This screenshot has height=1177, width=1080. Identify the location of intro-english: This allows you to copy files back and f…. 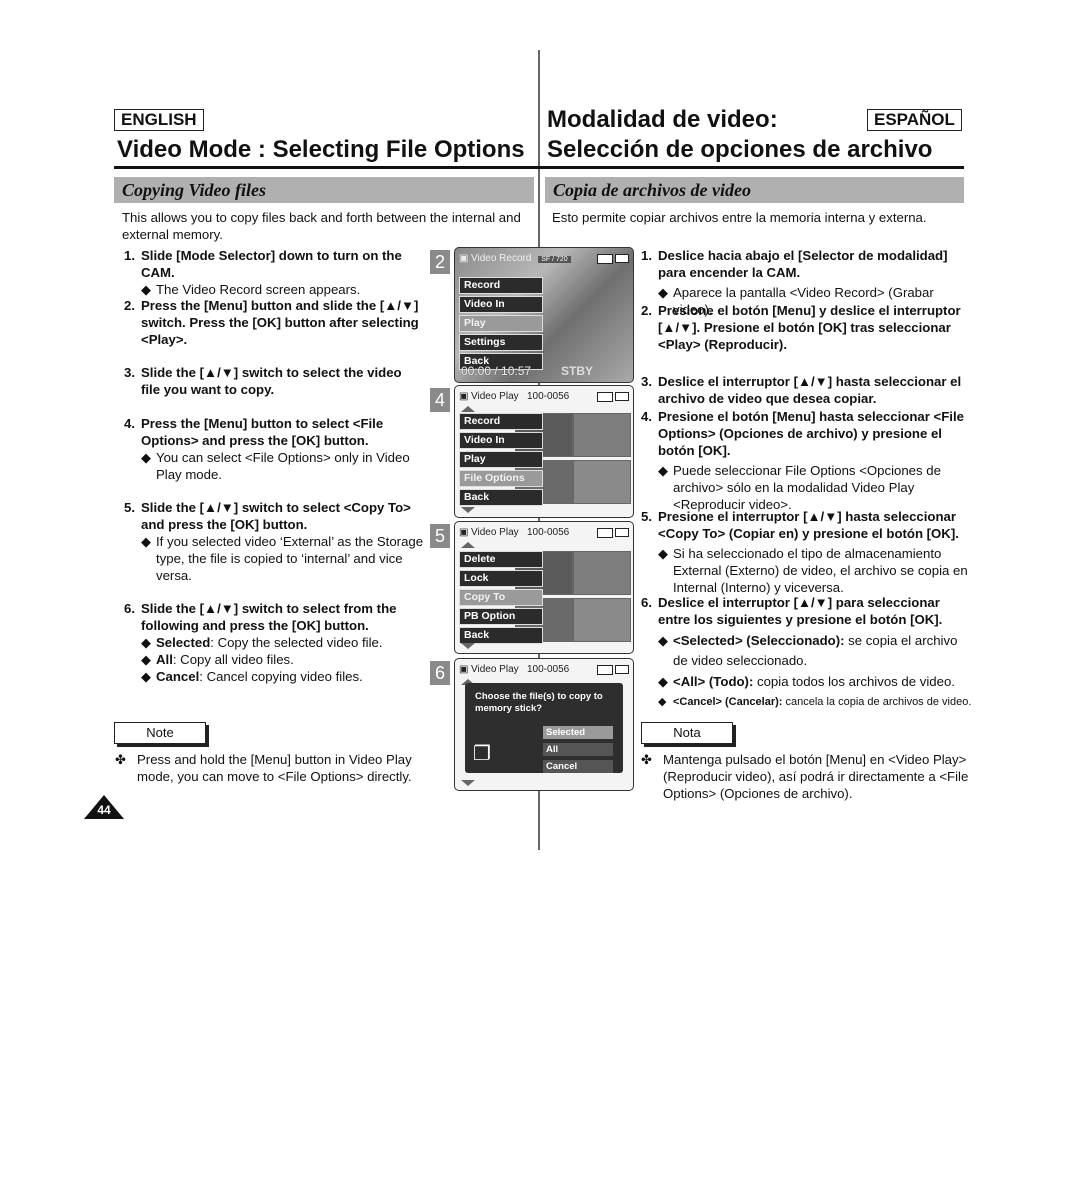
(321, 226).